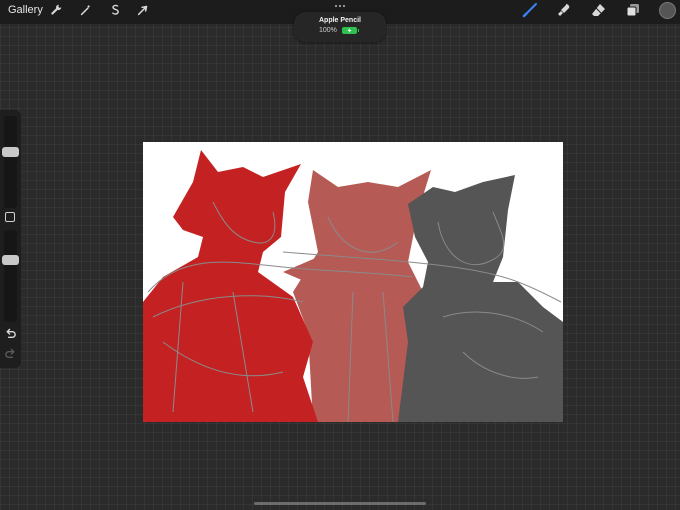  Describe the element at coordinates (25, 10) in the screenshot. I see `gallery-button: Gallery` at that location.